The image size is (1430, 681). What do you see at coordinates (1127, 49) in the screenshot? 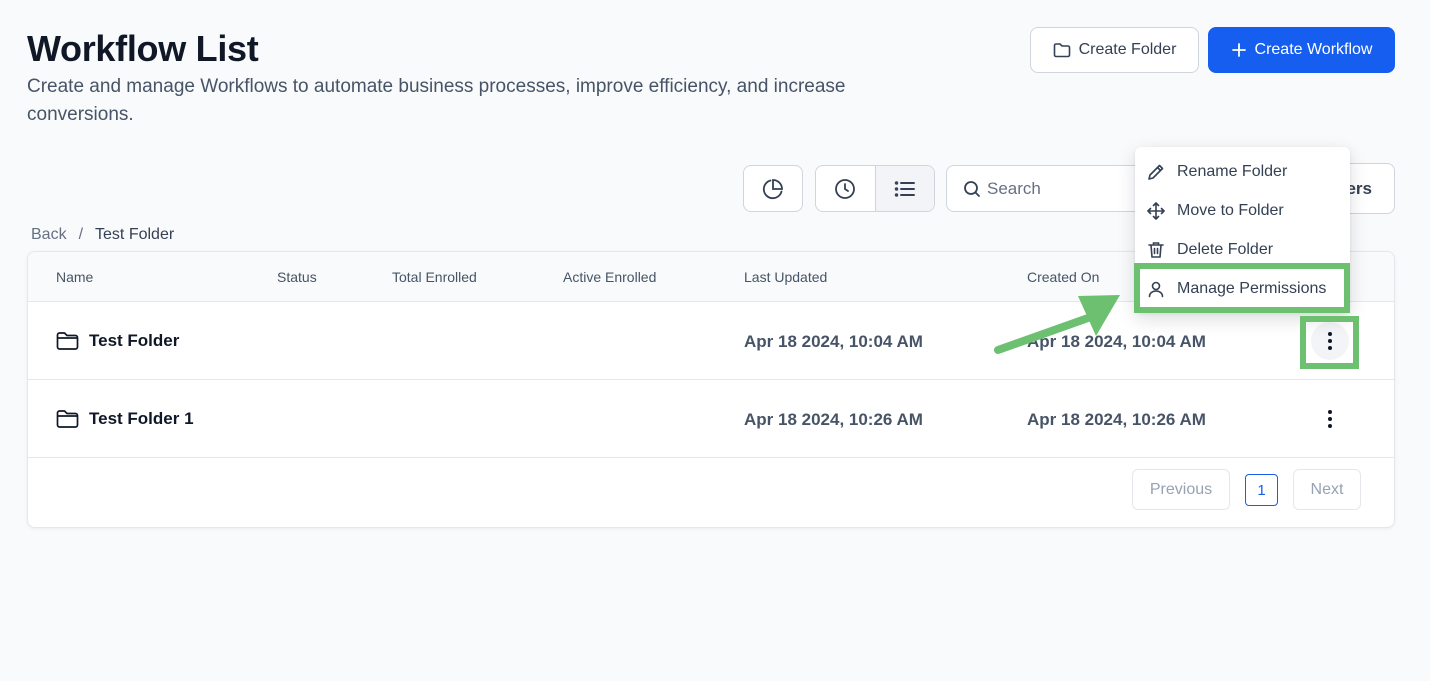
I see `create-folder-label: Create Folder` at bounding box center [1127, 49].